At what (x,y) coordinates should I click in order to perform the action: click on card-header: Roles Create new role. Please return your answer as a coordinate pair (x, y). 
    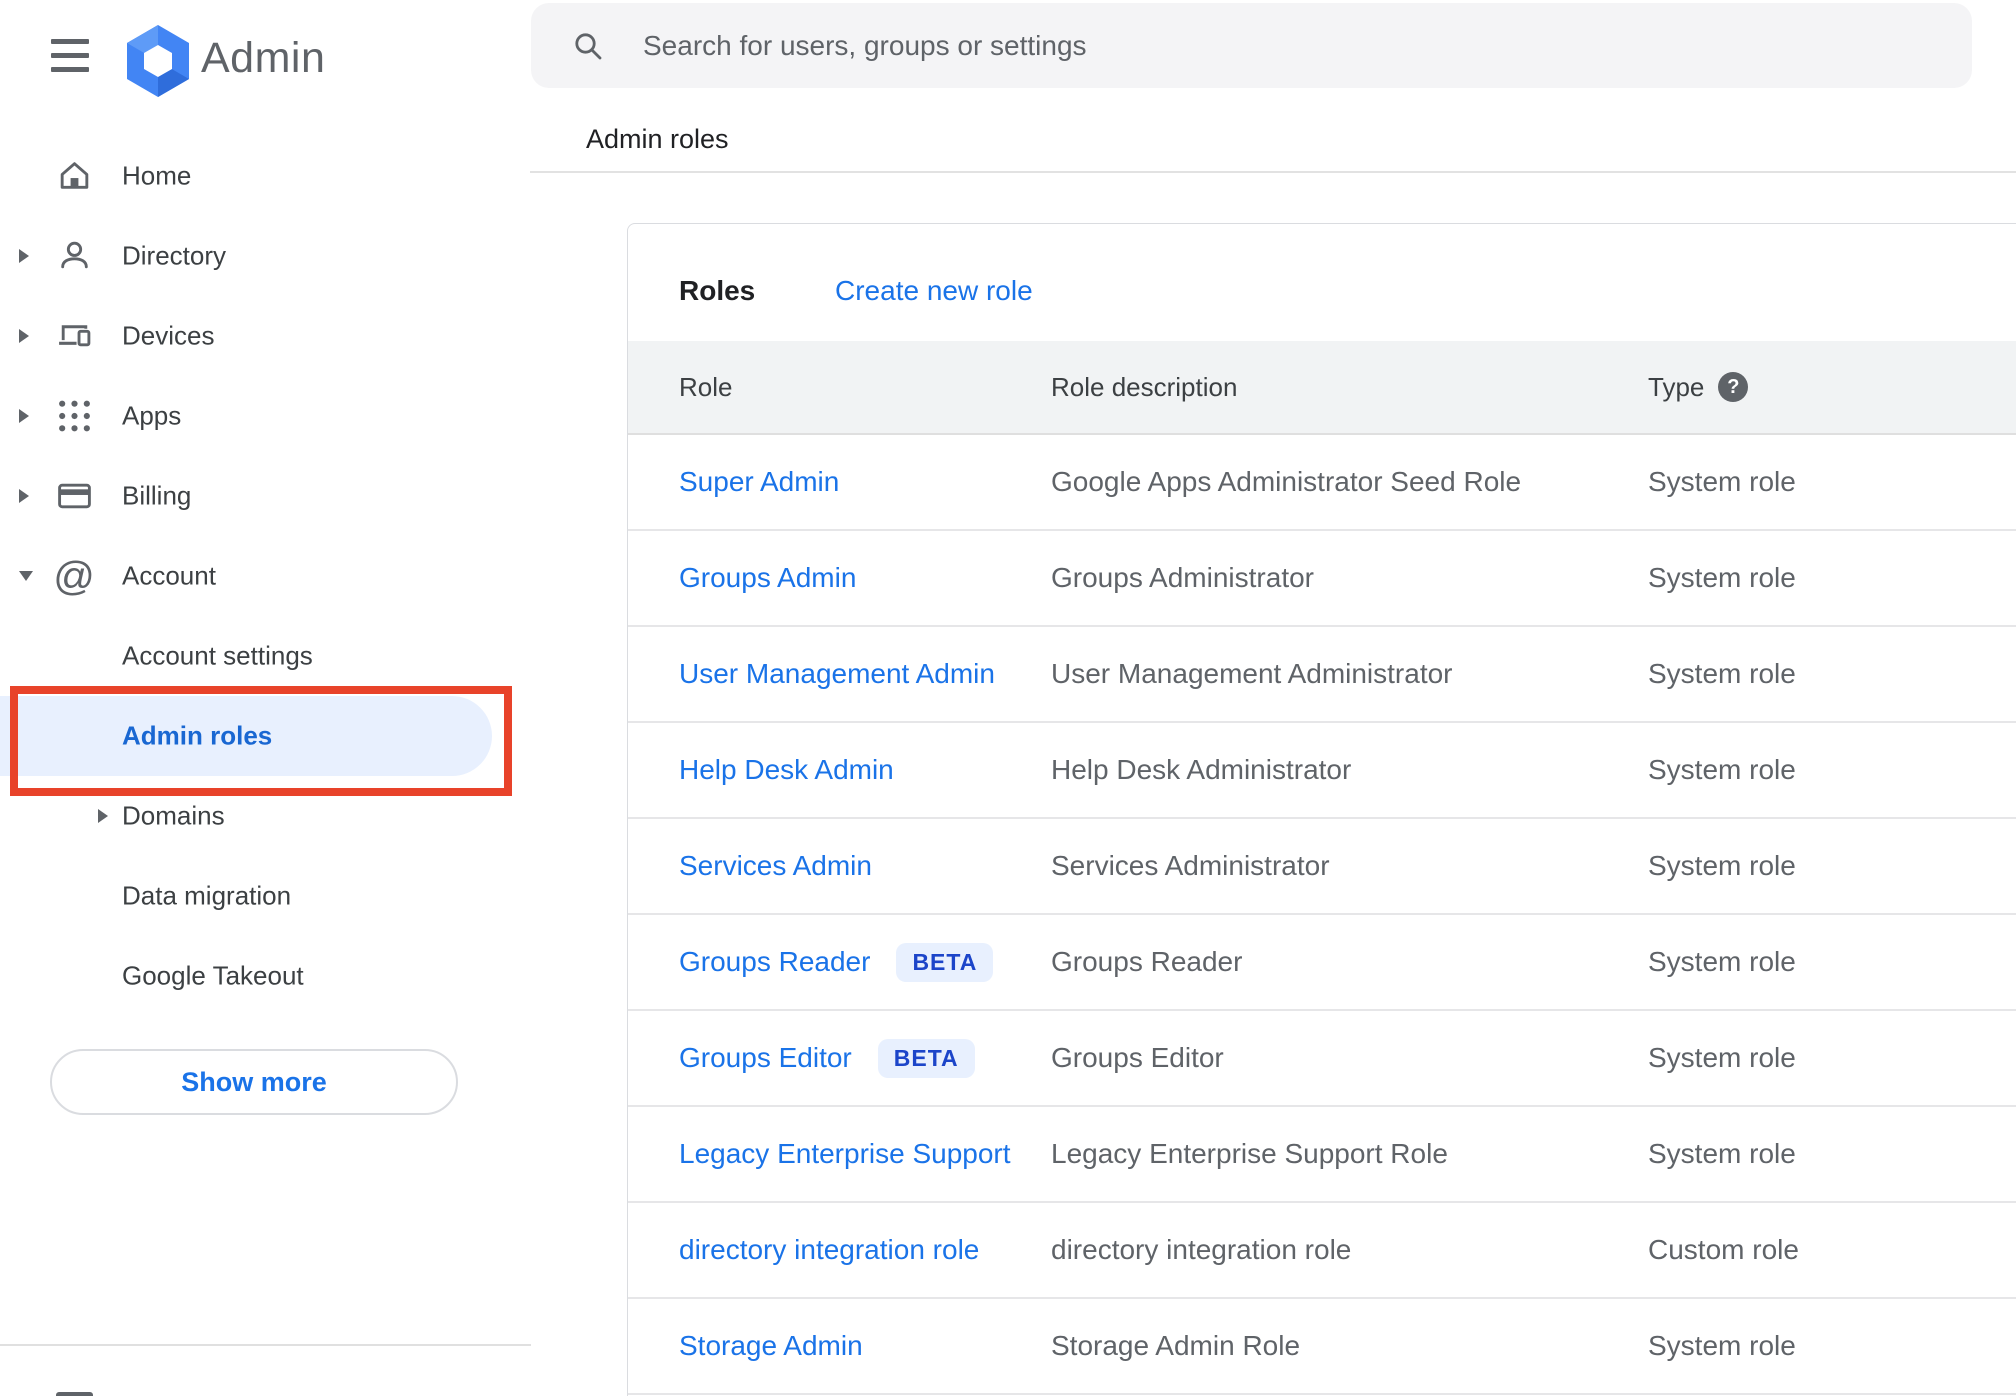
    Looking at the image, I should click on (1322, 282).